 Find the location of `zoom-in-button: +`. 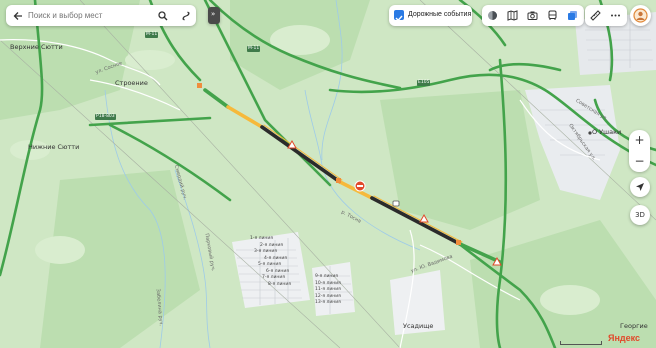

zoom-in-button: + is located at coordinates (639, 140).